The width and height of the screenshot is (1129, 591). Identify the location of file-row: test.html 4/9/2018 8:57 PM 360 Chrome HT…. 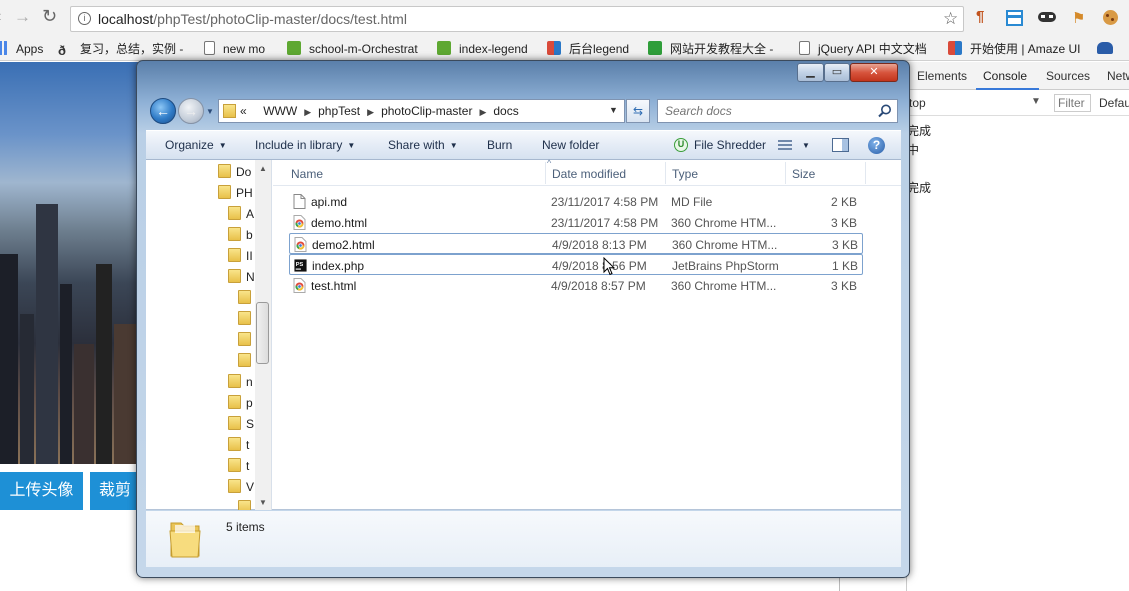
(576, 285).